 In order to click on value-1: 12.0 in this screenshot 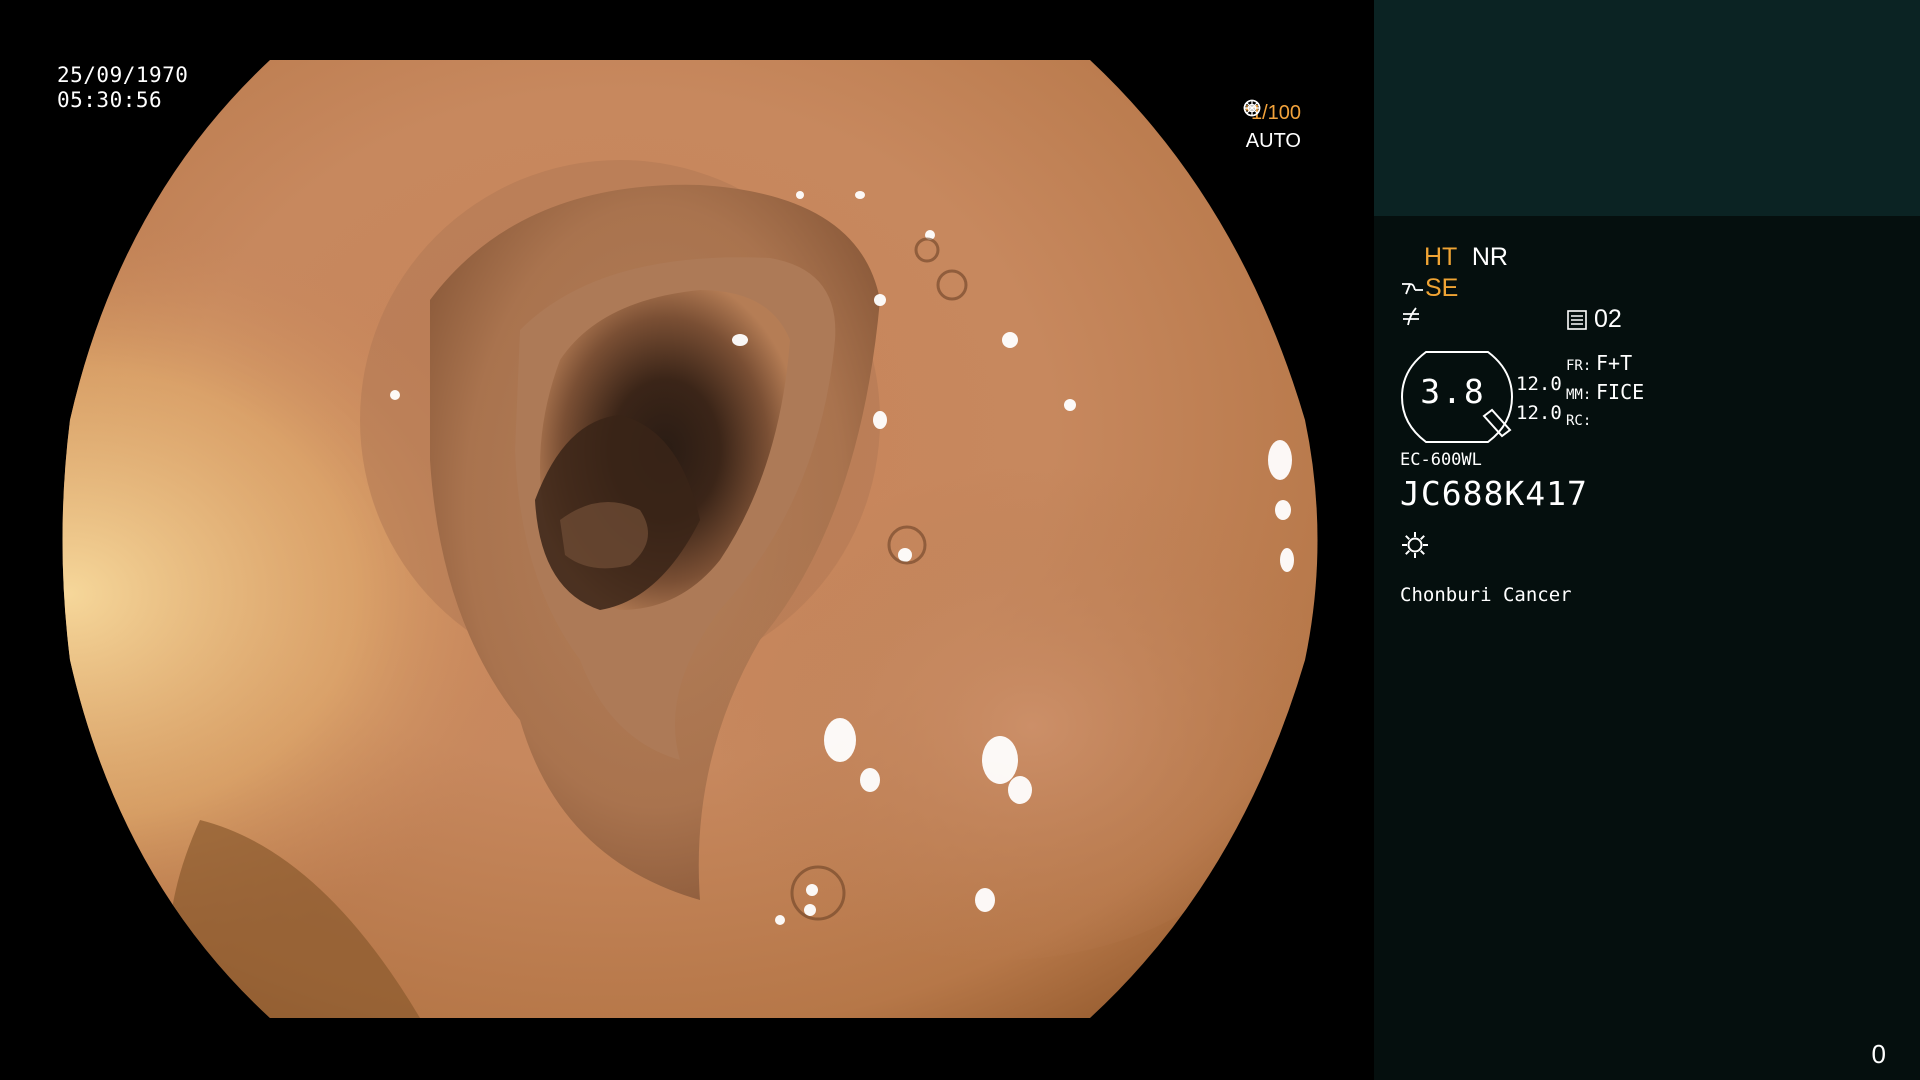, I will do `click(1539, 384)`.